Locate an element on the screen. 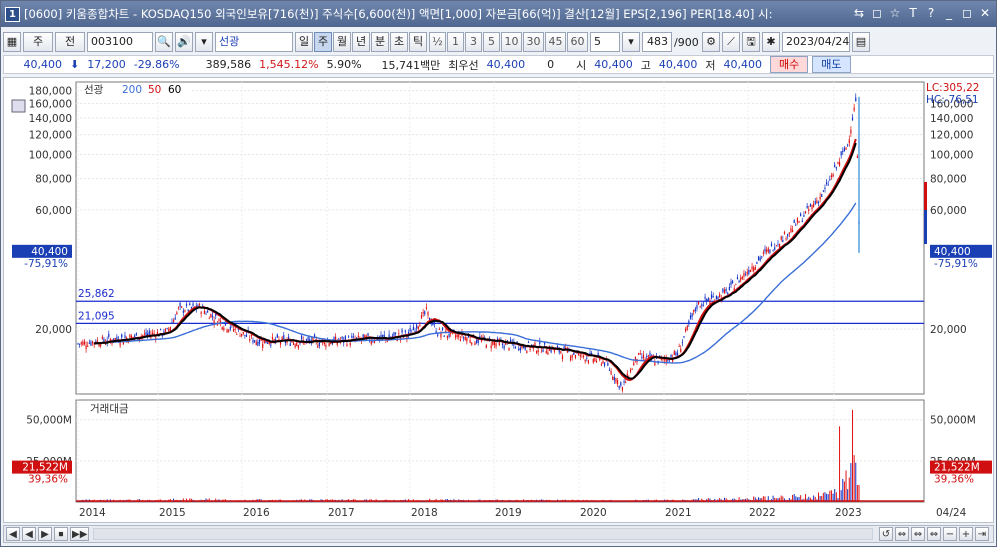 The height and width of the screenshot is (547, 997). period-tab-5: 초 is located at coordinates (399, 42).